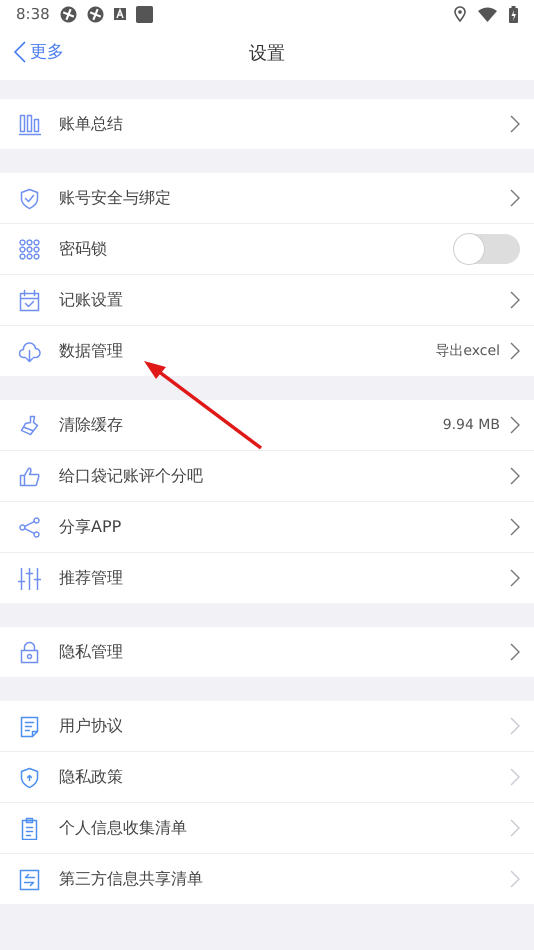 The image size is (534, 950). Describe the element at coordinates (91, 578) in the screenshot. I see `row-label: 推荐管理` at that location.